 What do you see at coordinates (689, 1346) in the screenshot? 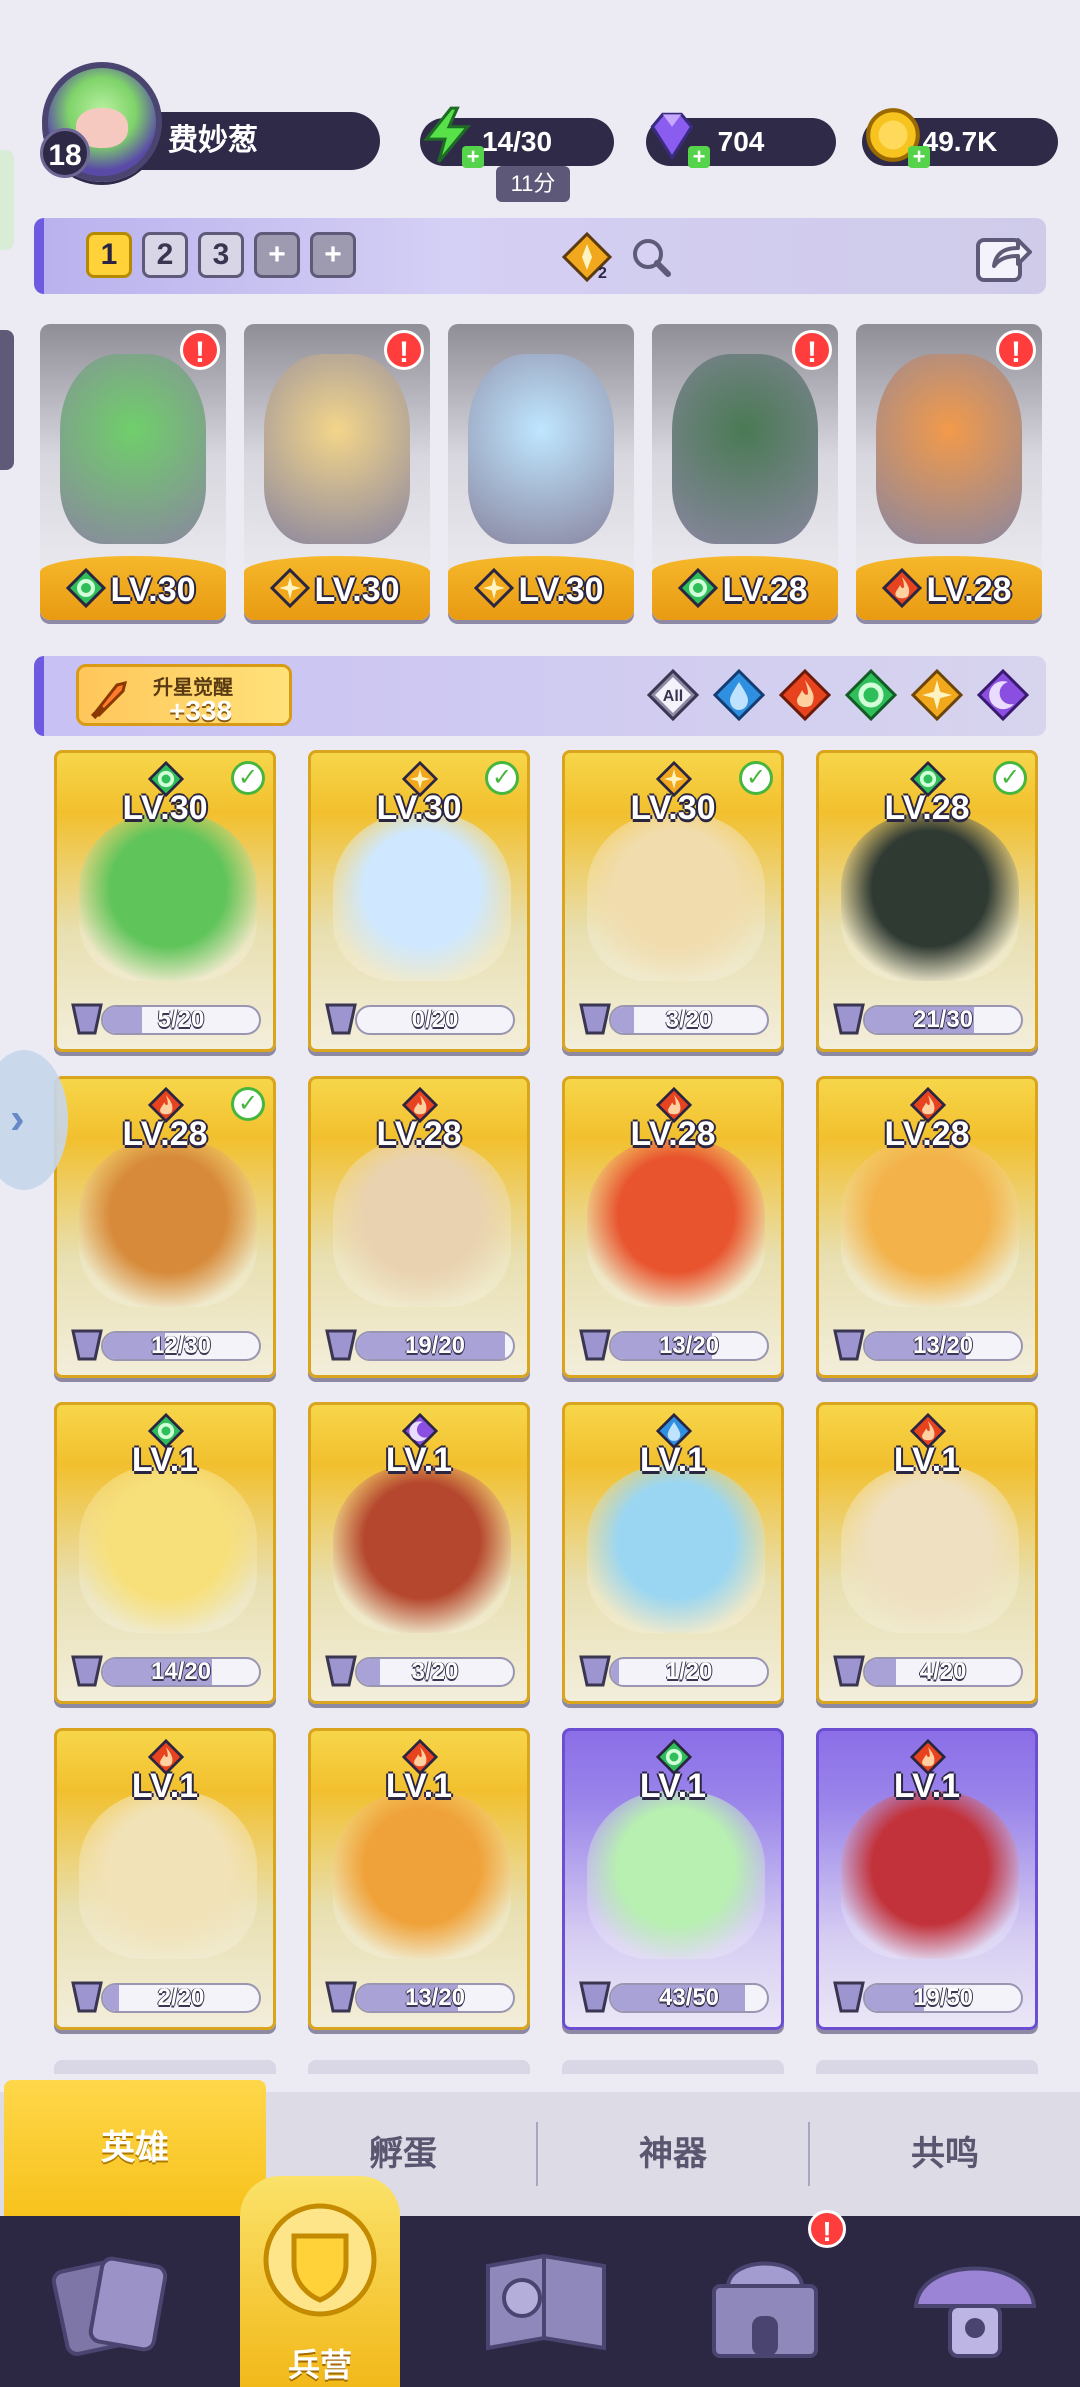
I see `shard-progress-bar: 13/20` at bounding box center [689, 1346].